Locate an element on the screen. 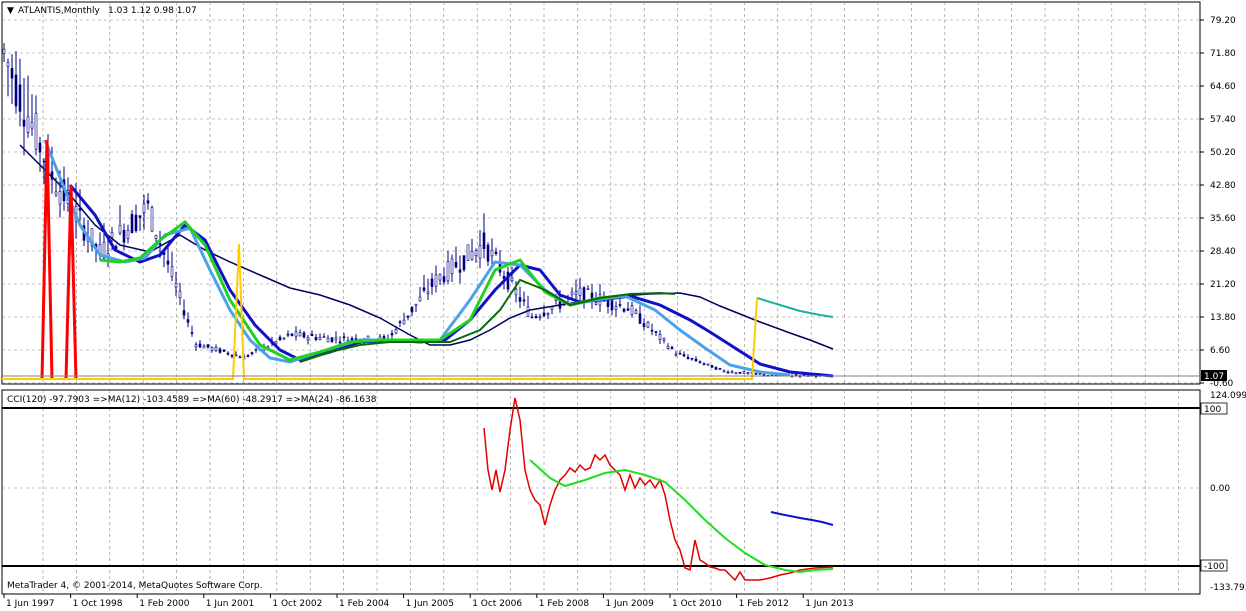  time-axis-label: 1 Jun 2005 is located at coordinates (430, 604).